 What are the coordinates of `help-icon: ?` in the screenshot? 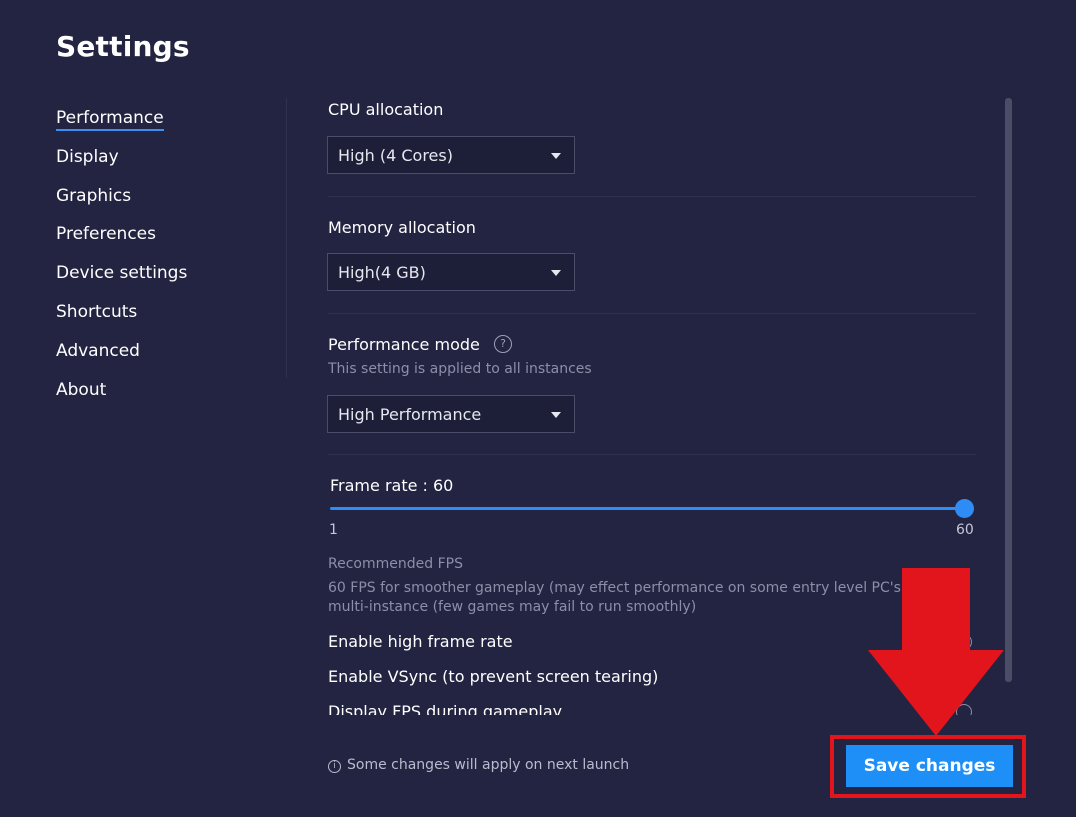 It's located at (503, 344).